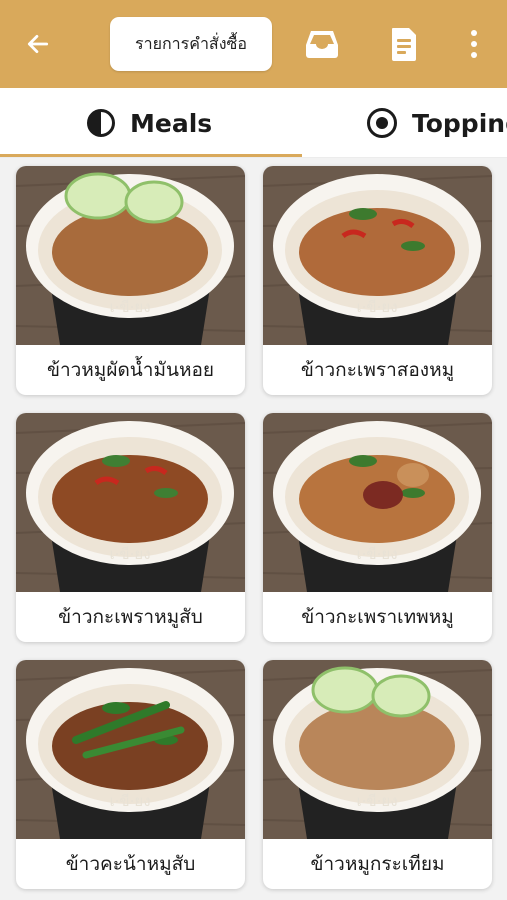 This screenshot has height=900, width=507. I want to click on inbox-tray-icon, so click(322, 44).